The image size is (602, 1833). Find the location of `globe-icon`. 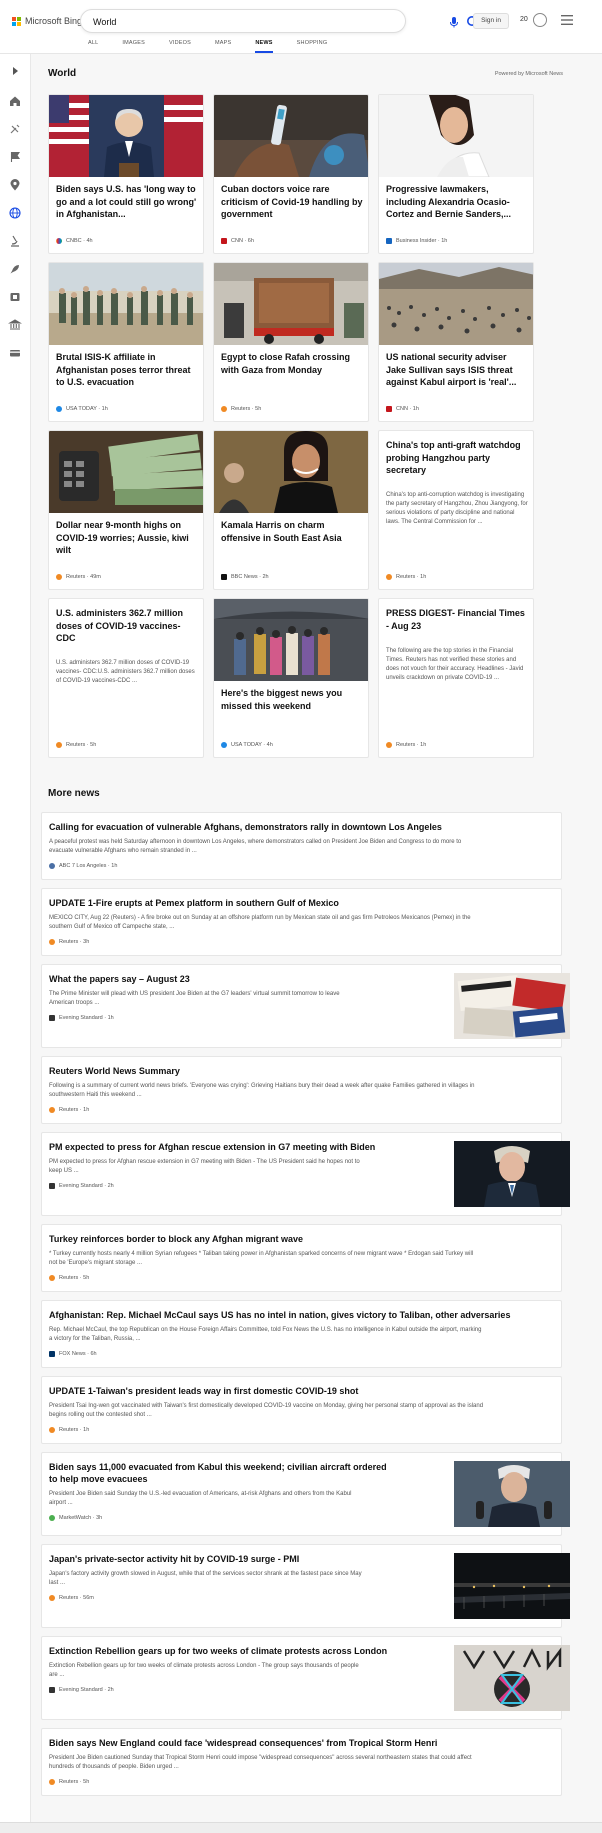

globe-icon is located at coordinates (15, 213).